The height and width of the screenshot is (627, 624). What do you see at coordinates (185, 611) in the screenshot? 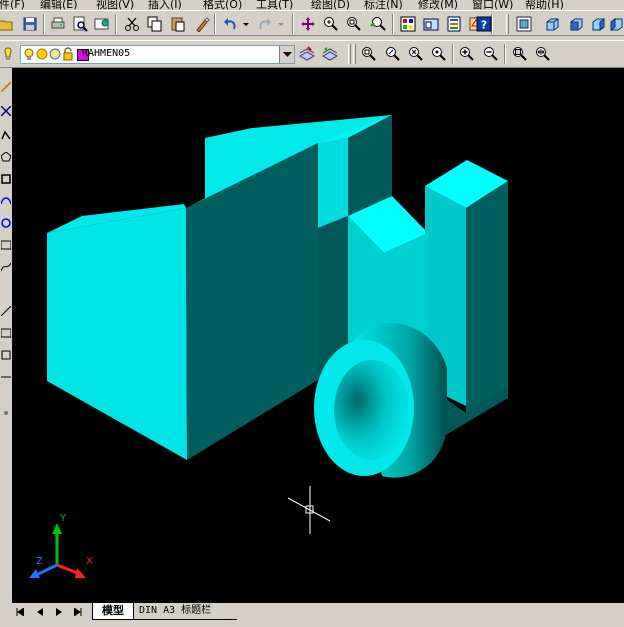
I see `tab-layout-din-a3: DIN A3 标题栏` at bounding box center [185, 611].